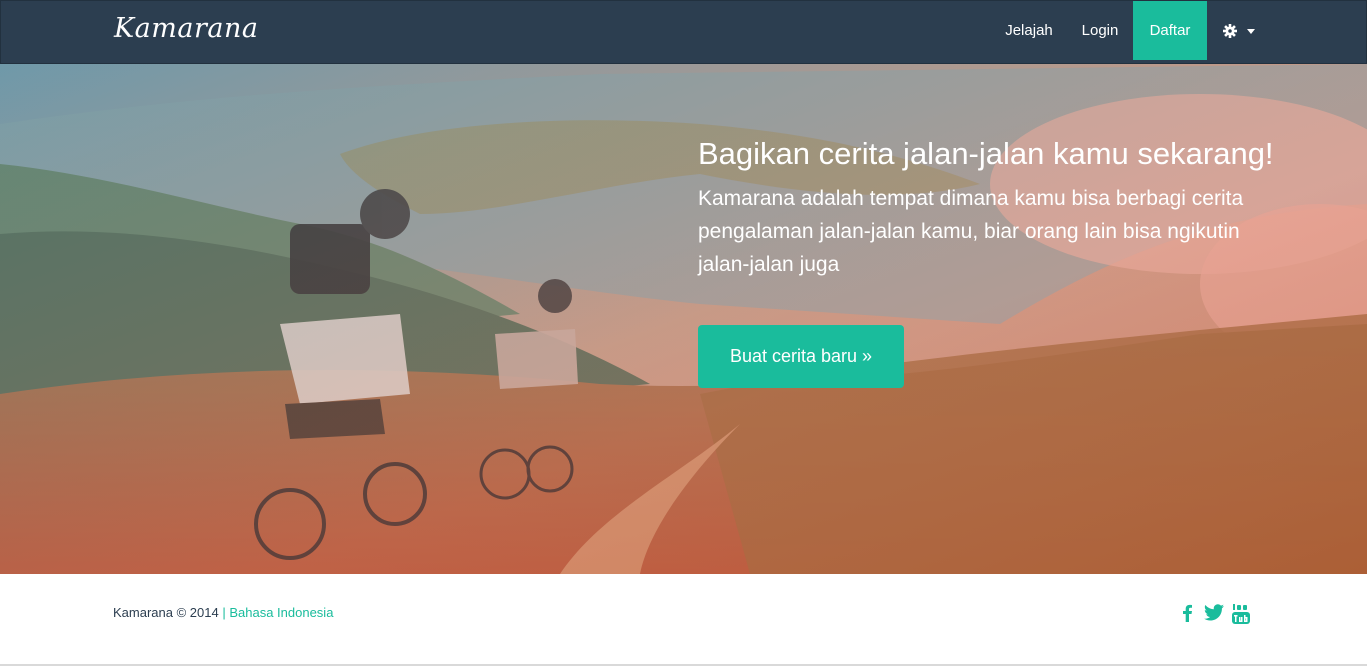  I want to click on youtube-icon, so click(1241, 614).